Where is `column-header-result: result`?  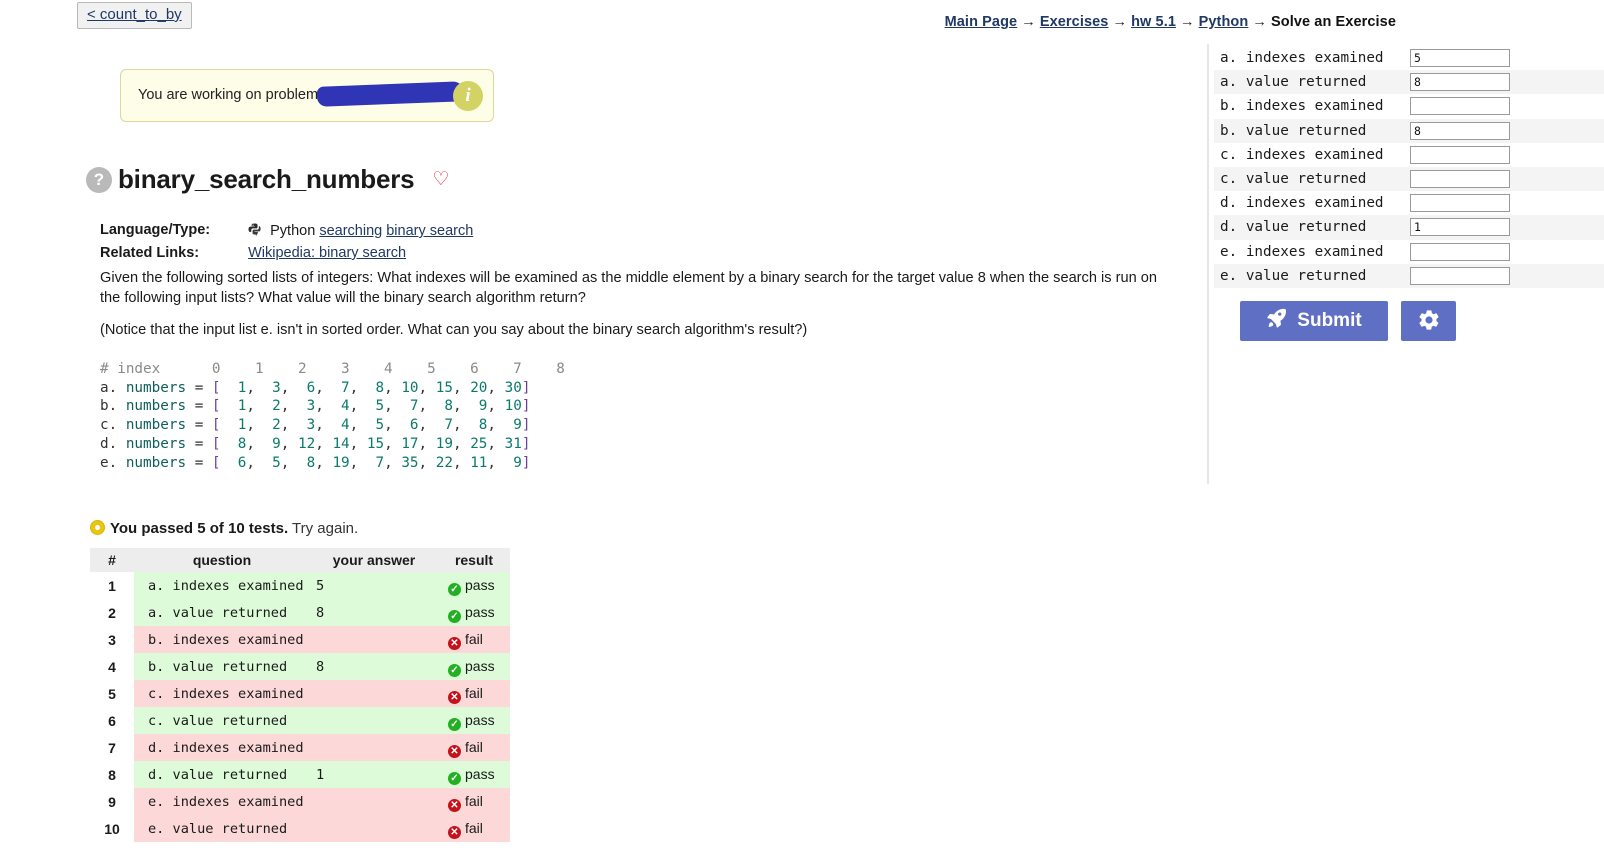
column-header-result: result is located at coordinates (474, 560).